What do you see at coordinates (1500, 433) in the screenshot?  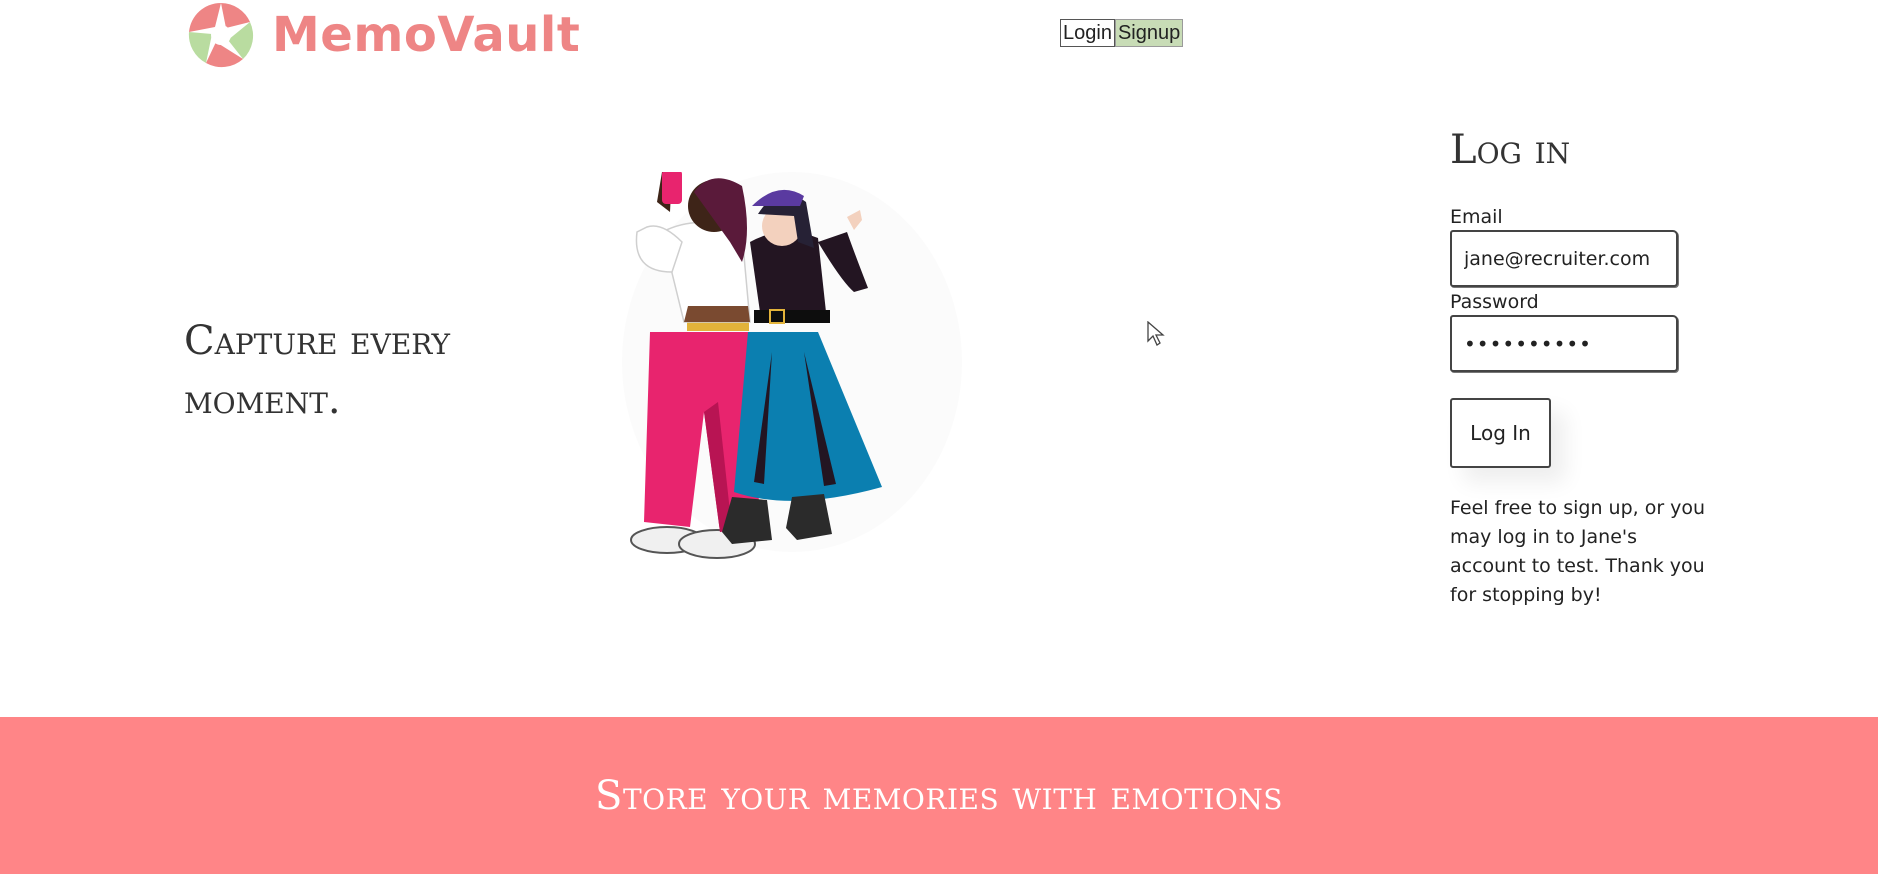 I see `login-submit-button: Log In` at bounding box center [1500, 433].